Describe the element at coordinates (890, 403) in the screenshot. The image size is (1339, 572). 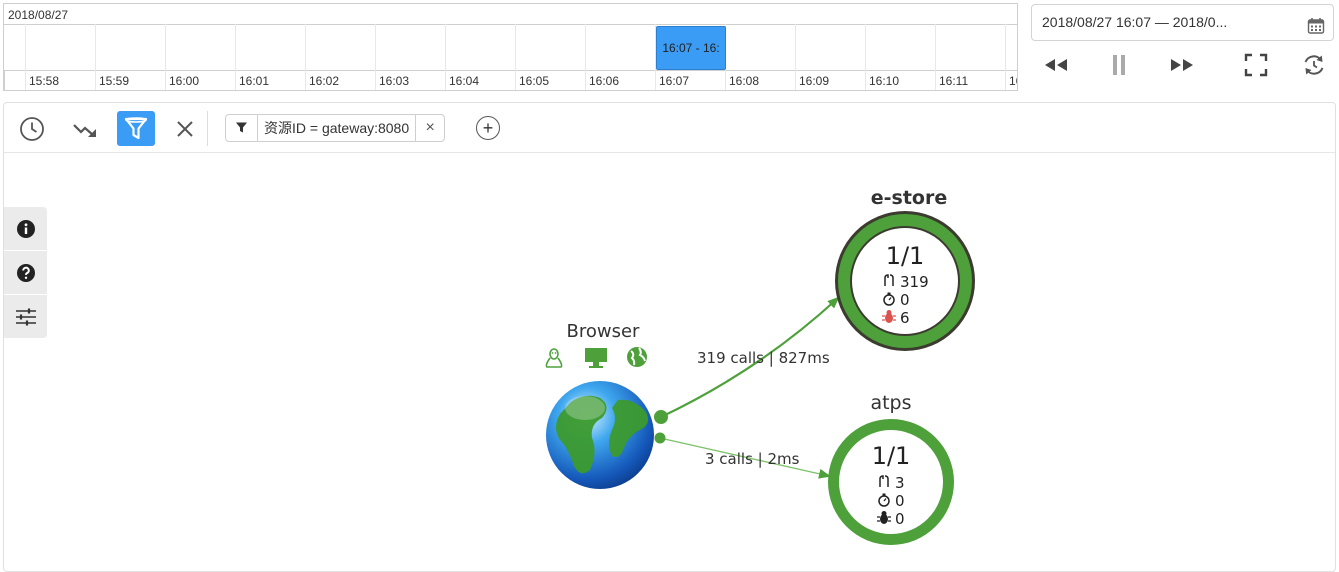
I see `node-name: atps` at that location.